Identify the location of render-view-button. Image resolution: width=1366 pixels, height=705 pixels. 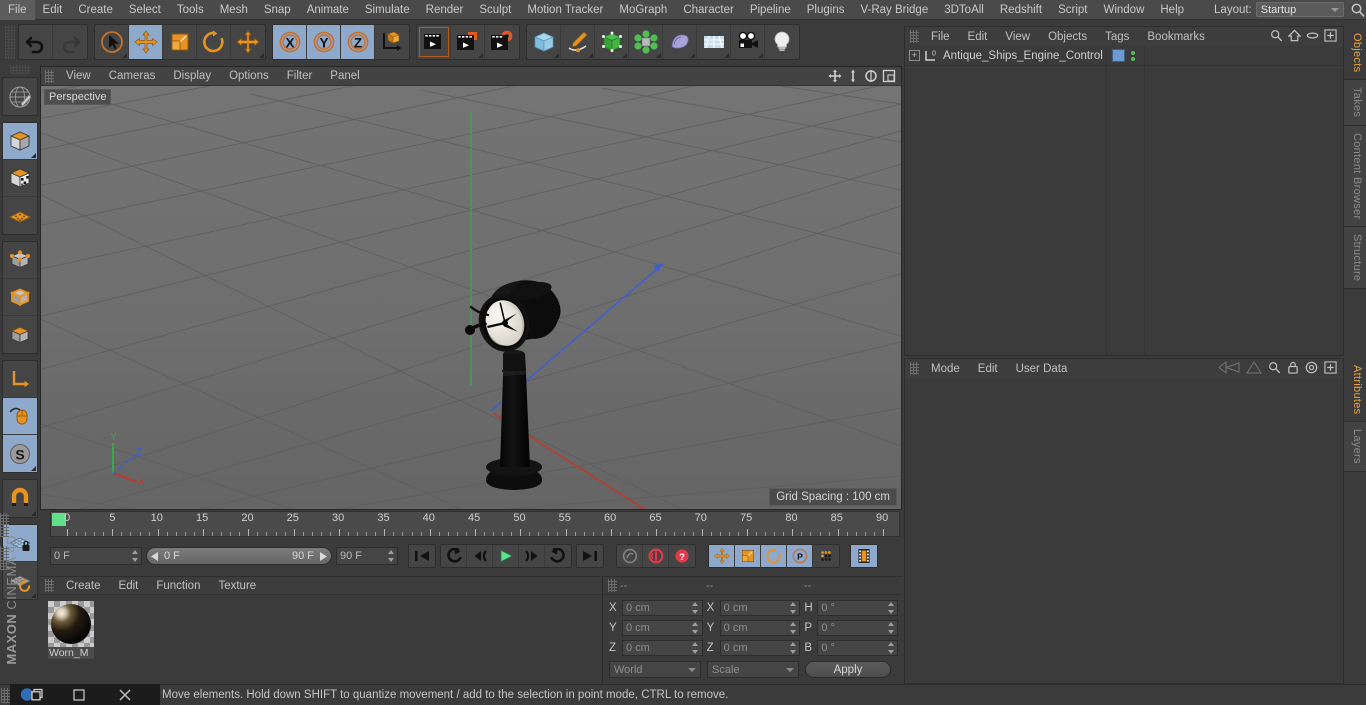
(434, 42).